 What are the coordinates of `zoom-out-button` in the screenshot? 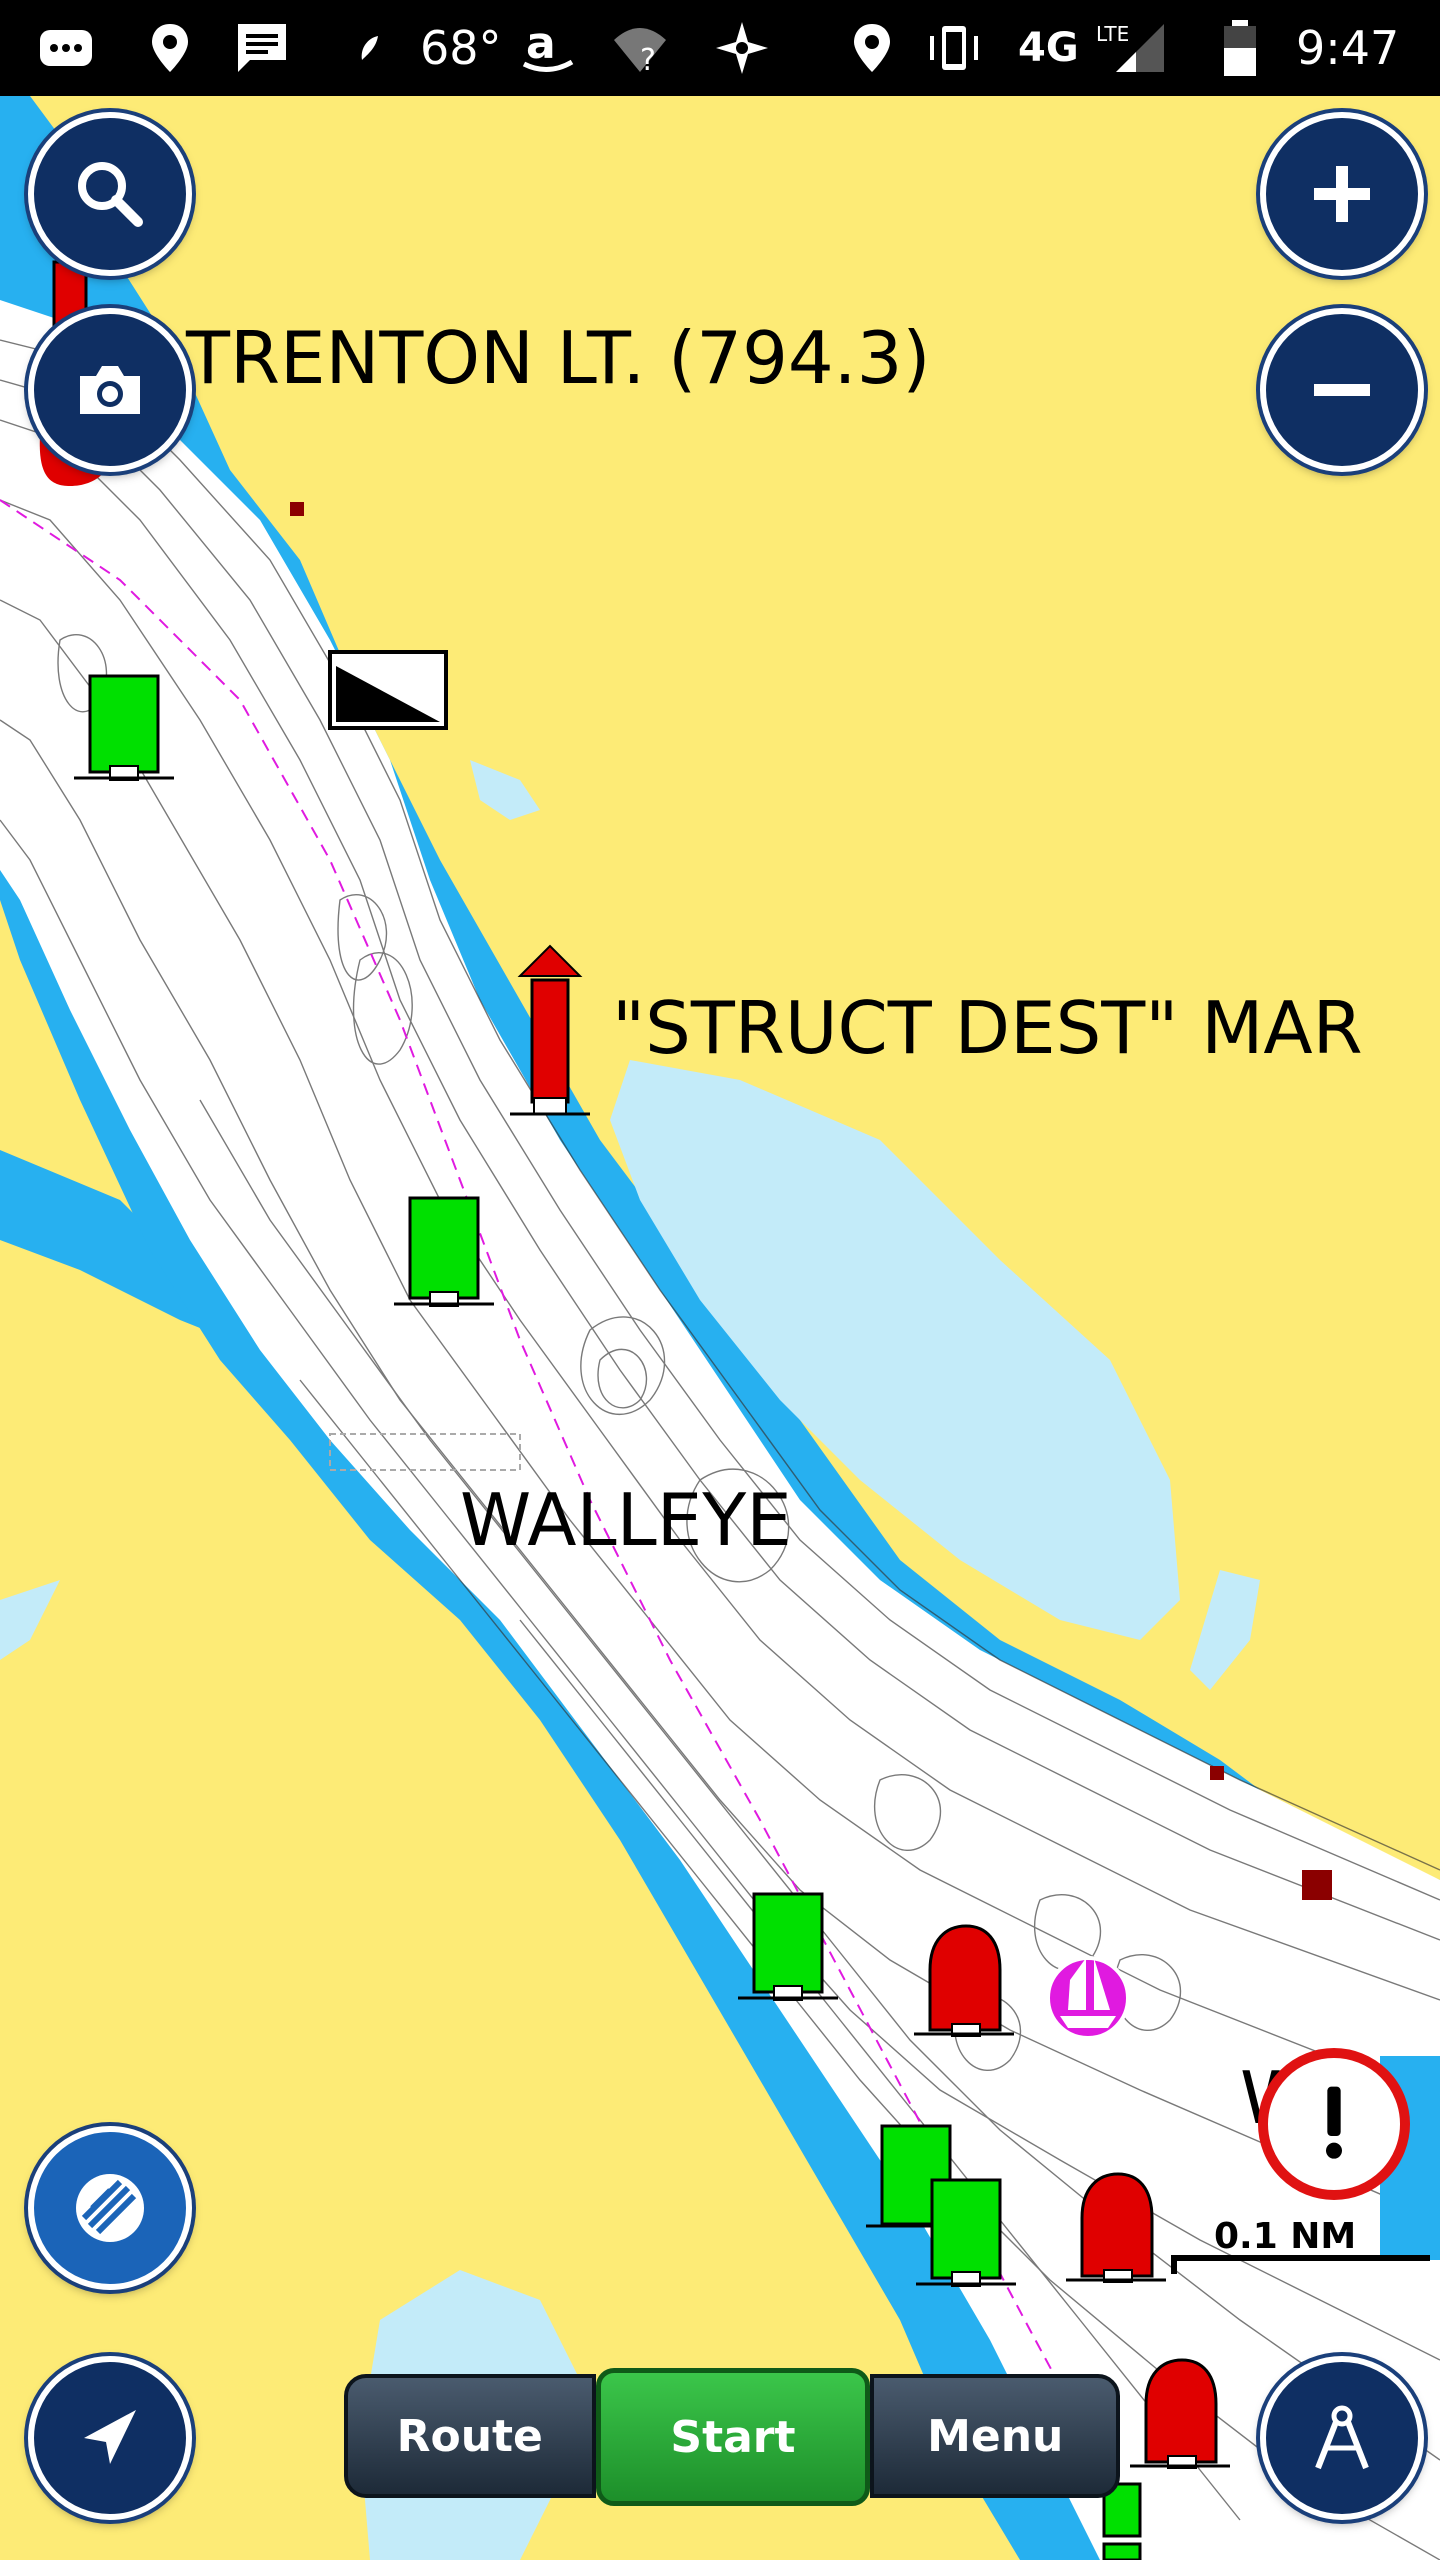 It's located at (1342, 390).